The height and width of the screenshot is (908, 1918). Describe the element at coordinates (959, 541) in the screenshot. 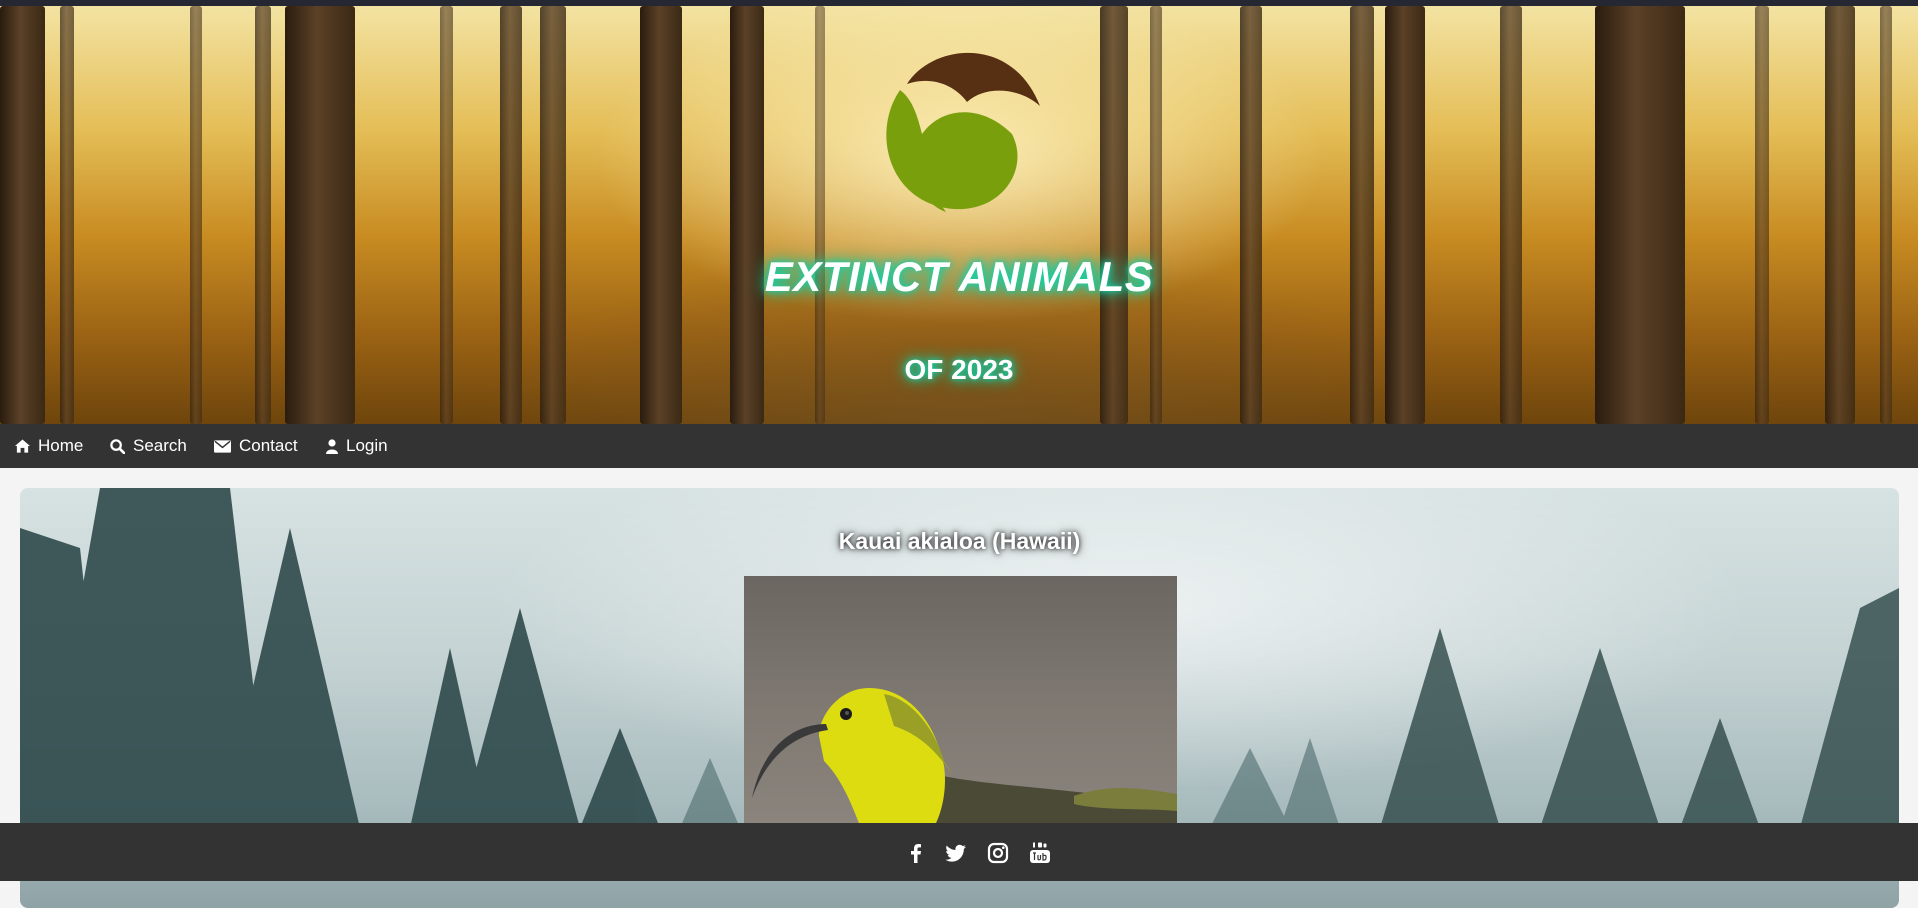

I see `animal-name: Kauai akialoa (Hawaii)` at that location.